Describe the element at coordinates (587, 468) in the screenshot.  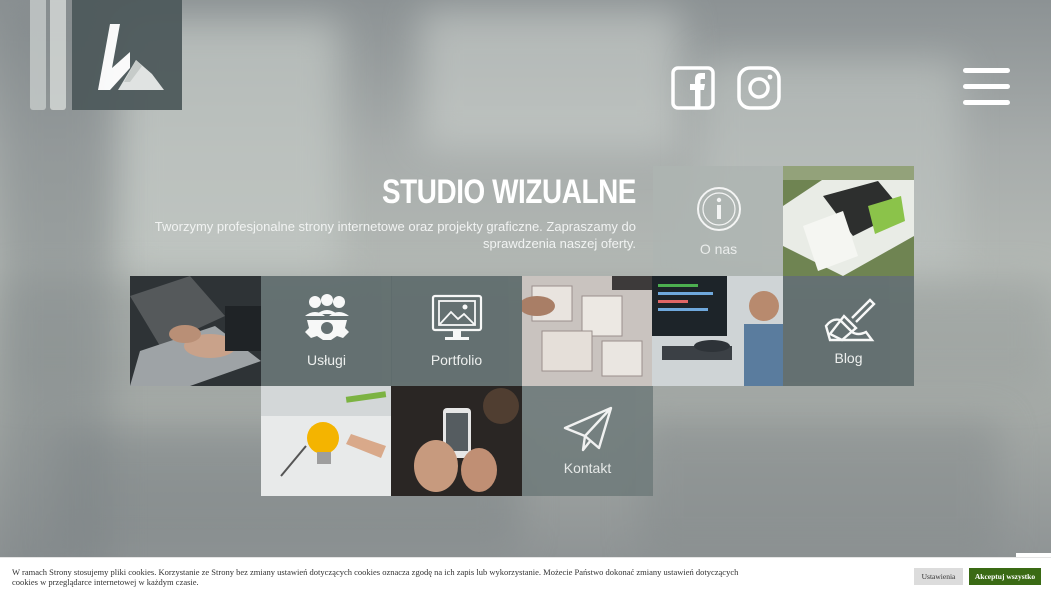
I see `tile-label: Kontakt` at that location.